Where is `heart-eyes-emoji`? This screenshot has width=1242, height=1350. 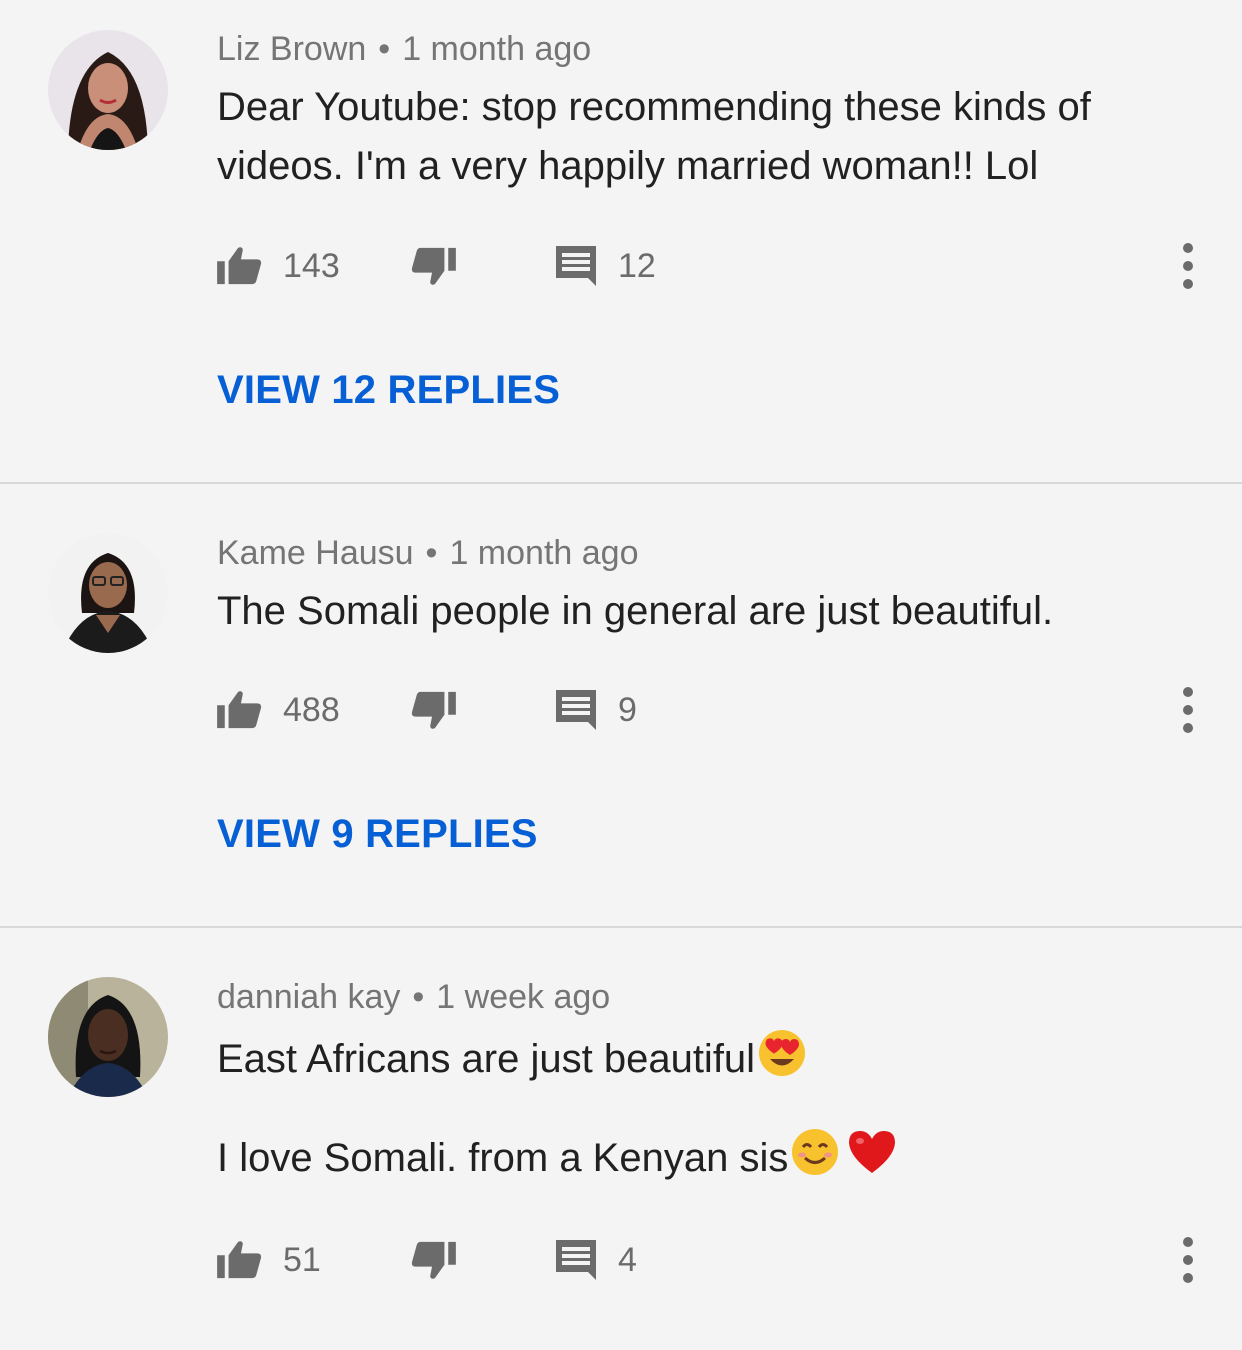 heart-eyes-emoji is located at coordinates (782, 1061).